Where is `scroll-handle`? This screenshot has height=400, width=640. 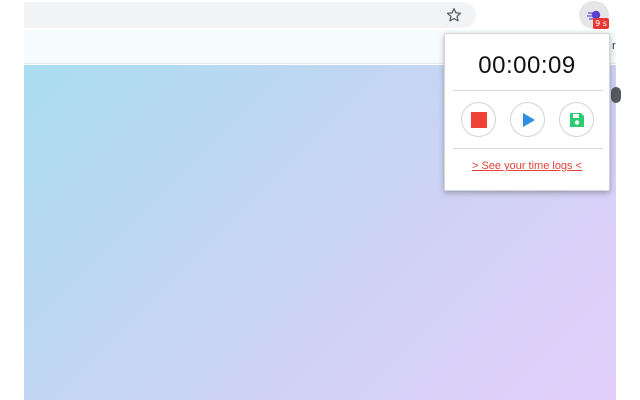 scroll-handle is located at coordinates (616, 95).